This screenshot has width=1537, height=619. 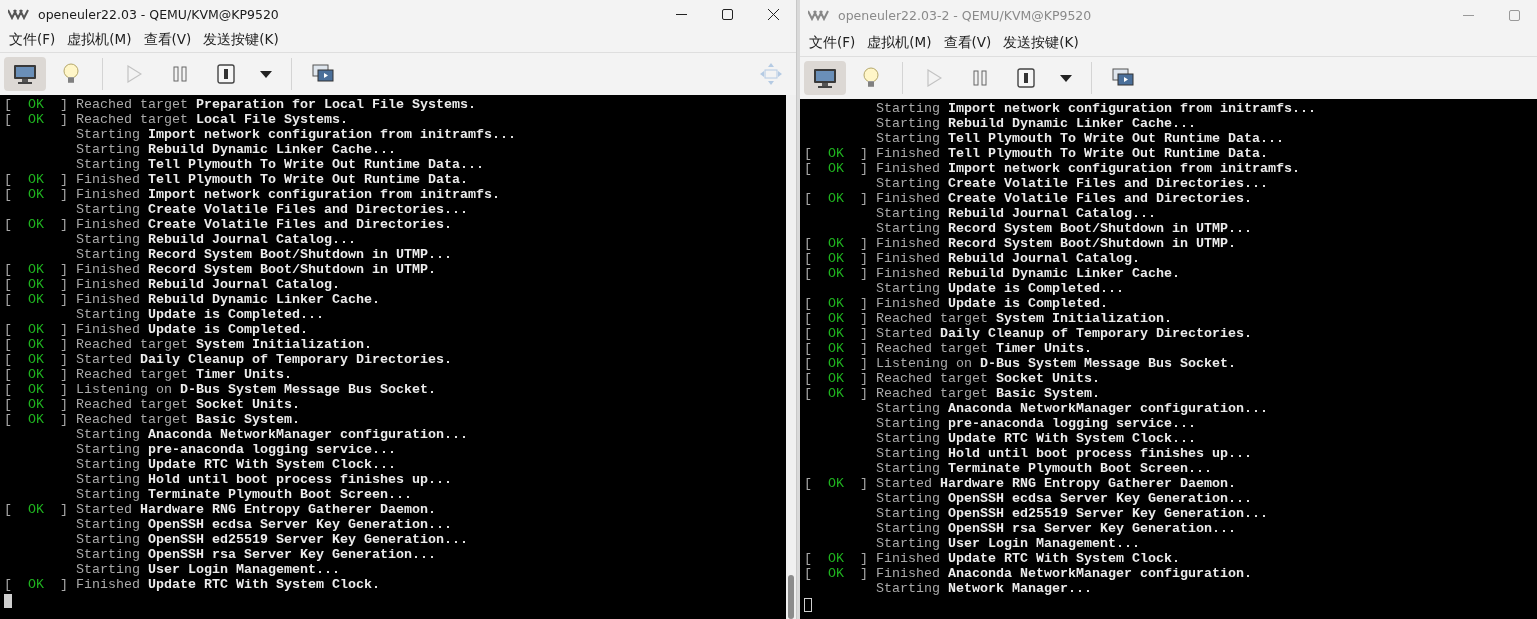 I want to click on window-title: openeuler22.03-2 - QEMU/KVM@KP9520, so click(x=965, y=15).